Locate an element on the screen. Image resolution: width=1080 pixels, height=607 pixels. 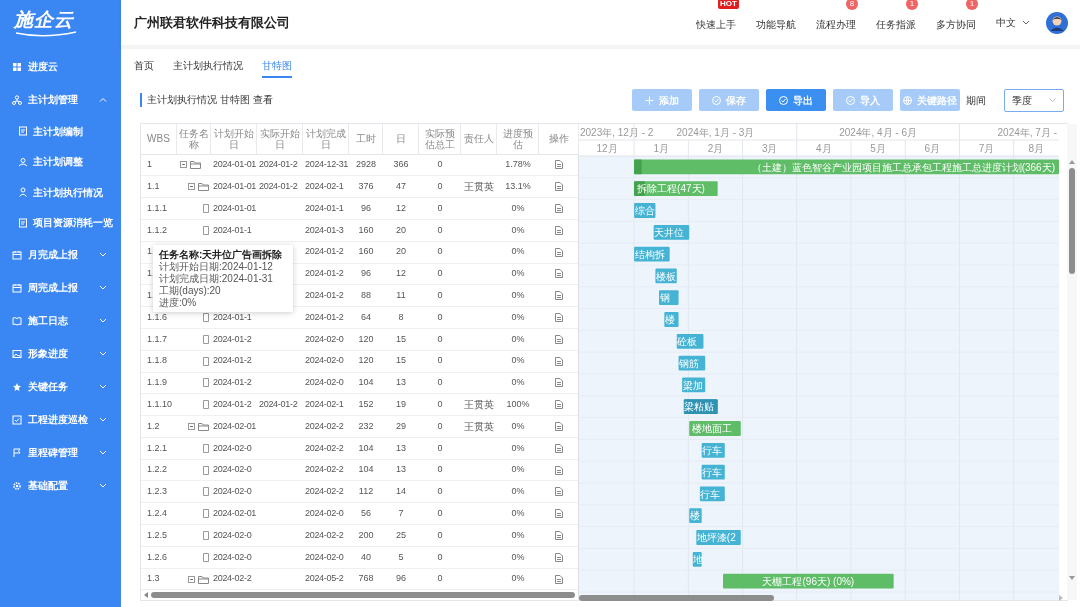
period-select: 季度 is located at coordinates (1034, 100).